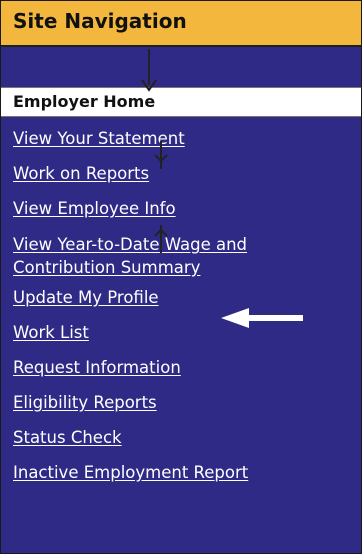 The width and height of the screenshot is (364, 556). Describe the element at coordinates (183, 367) in the screenshot. I see `nav-request-information: Request Information` at that location.